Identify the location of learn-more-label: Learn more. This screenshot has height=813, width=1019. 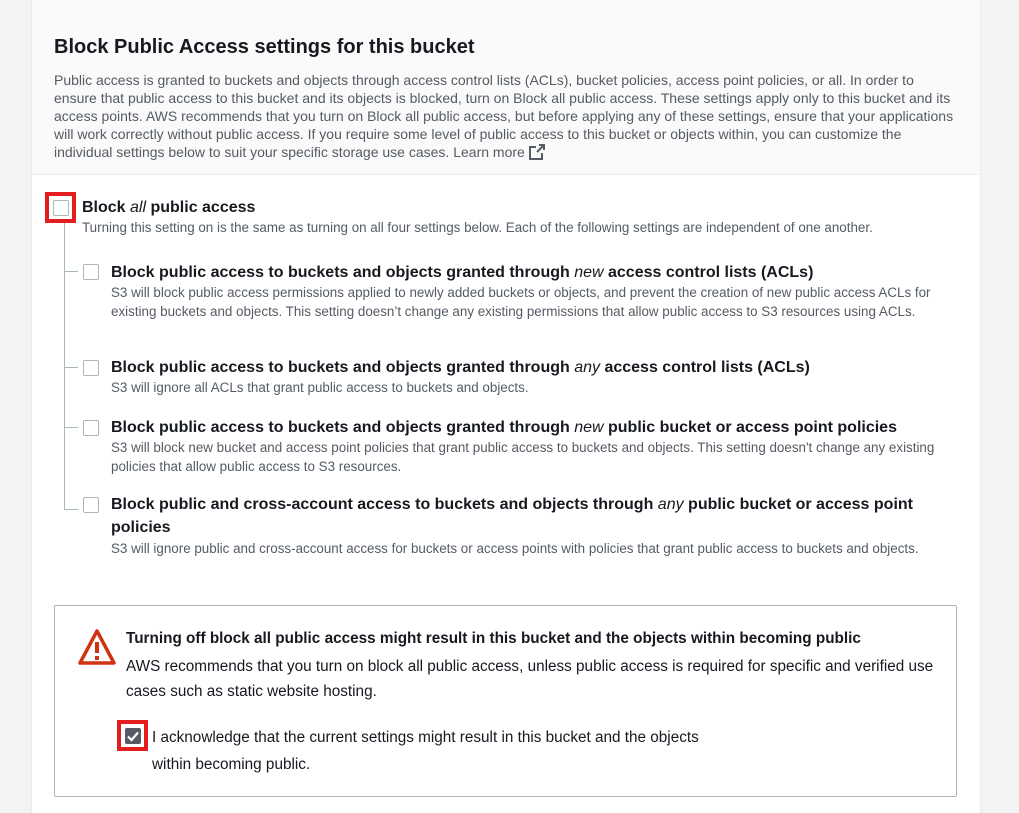
(489, 152).